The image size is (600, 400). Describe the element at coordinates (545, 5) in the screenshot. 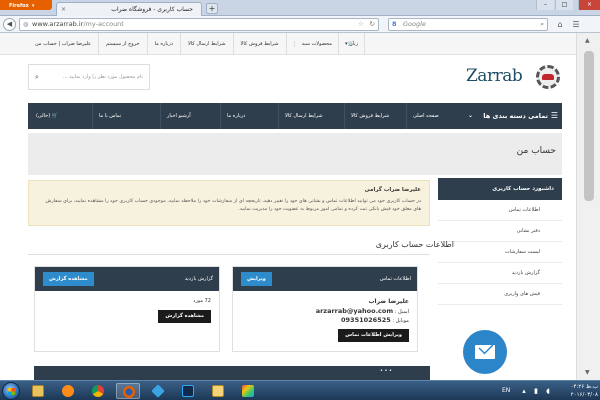

I see `minimize-button: –` at that location.